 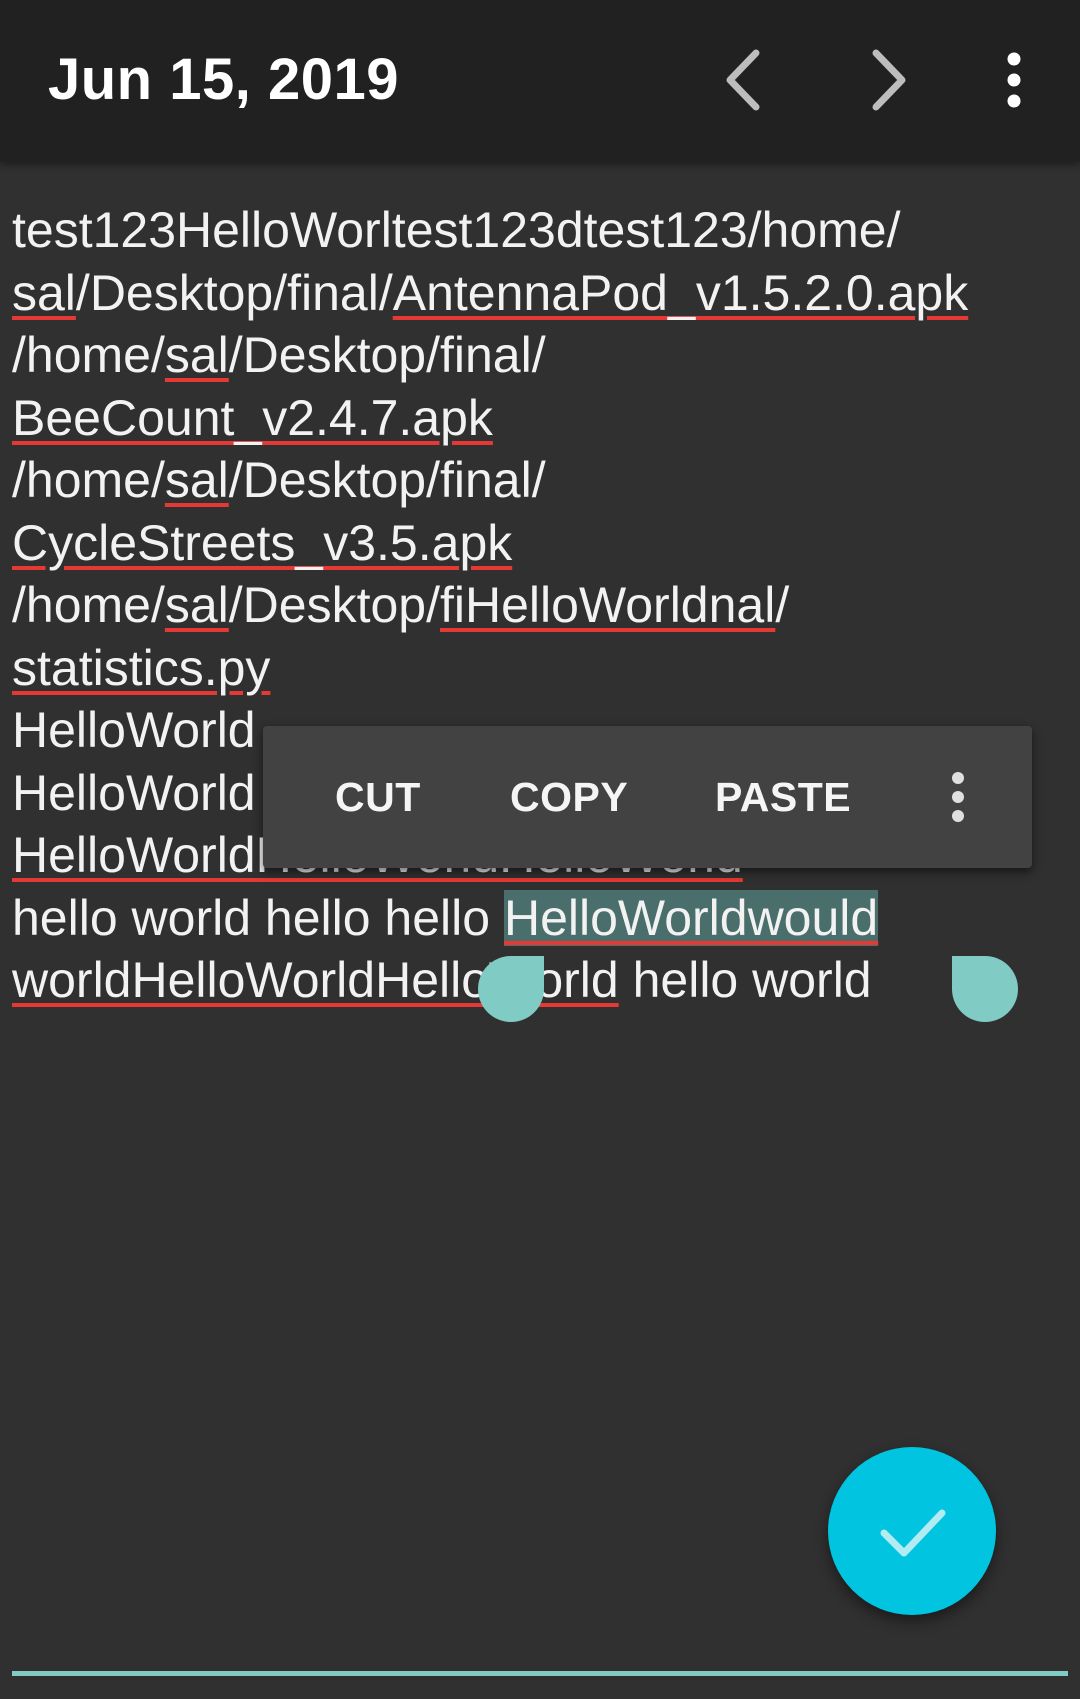 I want to click on copy-button: COPY, so click(x=569, y=797).